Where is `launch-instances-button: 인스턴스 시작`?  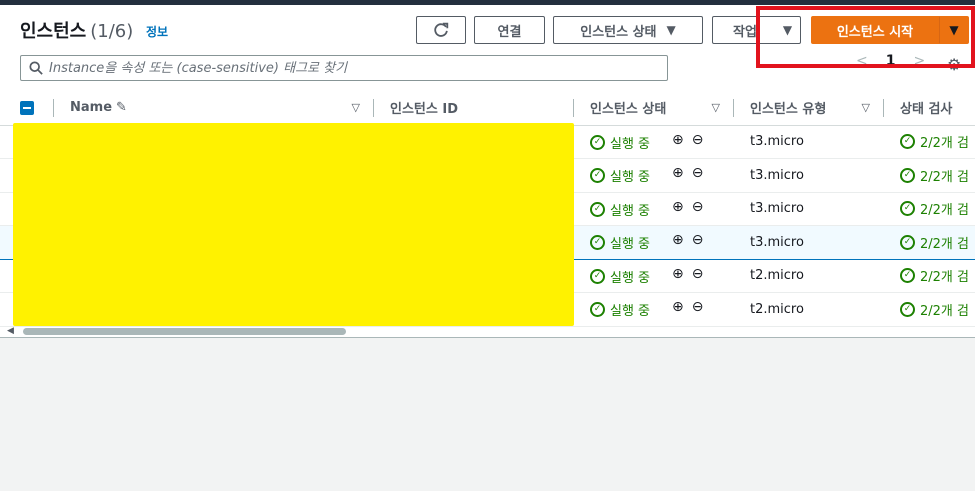 launch-instances-button: 인스턴스 시작 is located at coordinates (875, 30).